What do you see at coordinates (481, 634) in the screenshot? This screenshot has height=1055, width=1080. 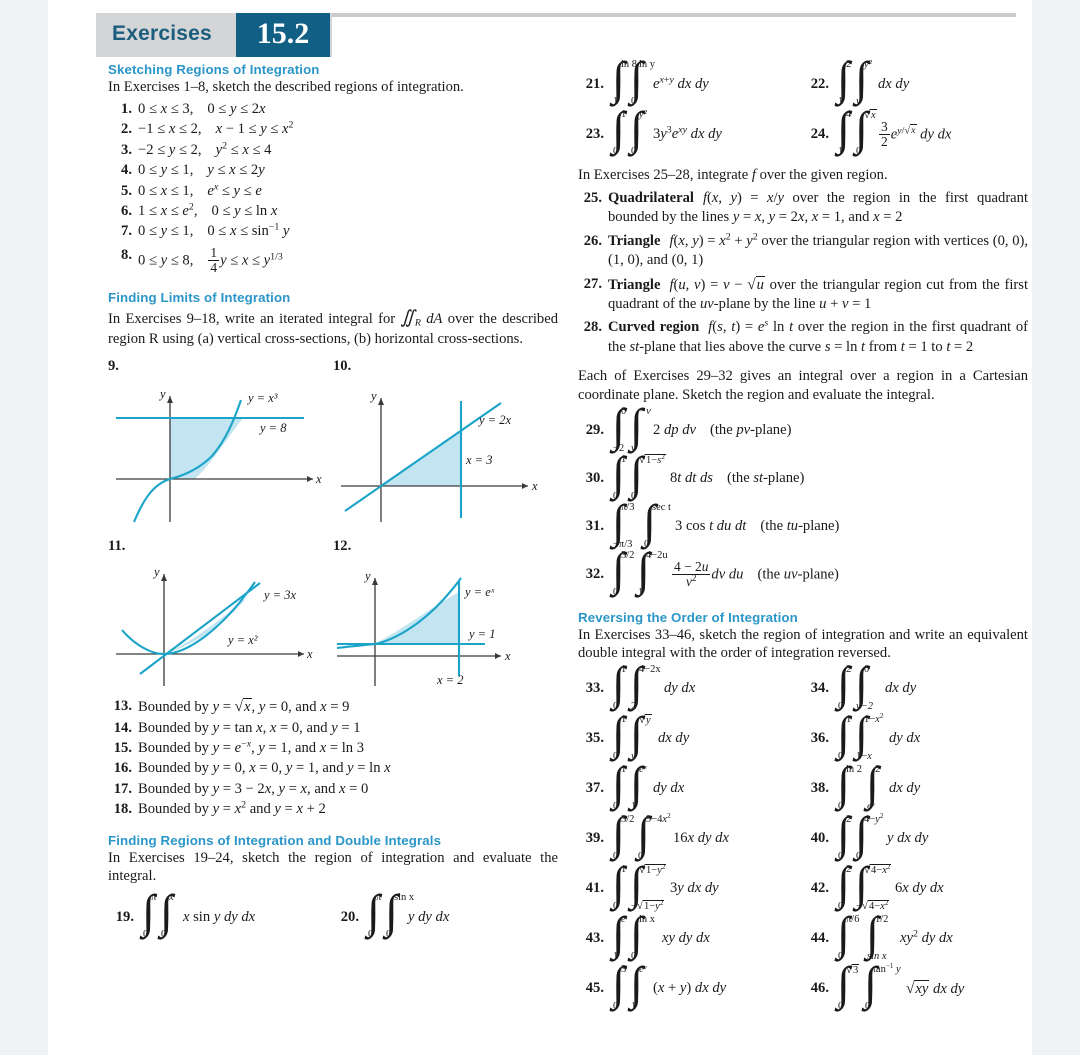 I see `figure-12-line-label: y = 1` at bounding box center [481, 634].